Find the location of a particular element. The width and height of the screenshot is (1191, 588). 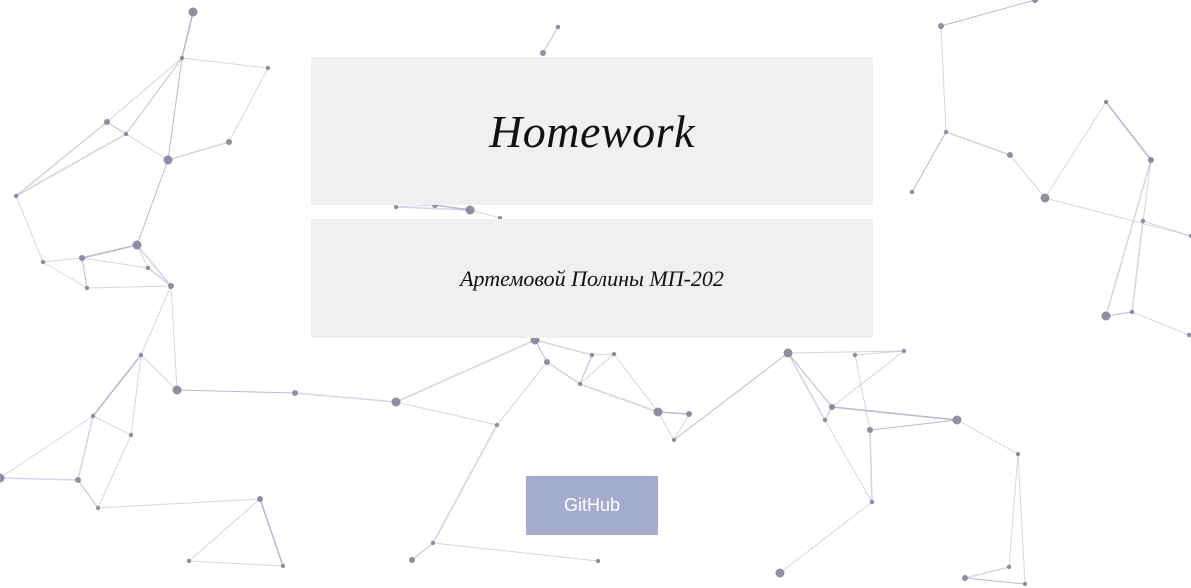

page-title: Homework is located at coordinates (592, 131).